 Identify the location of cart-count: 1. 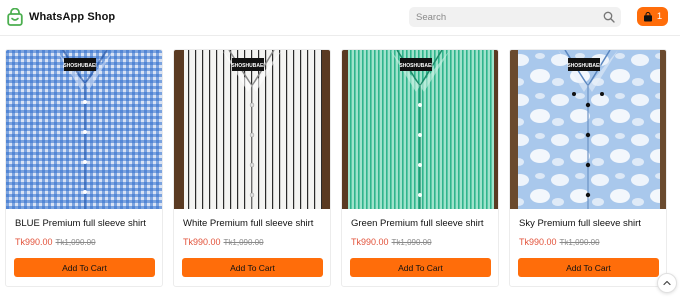
(659, 16).